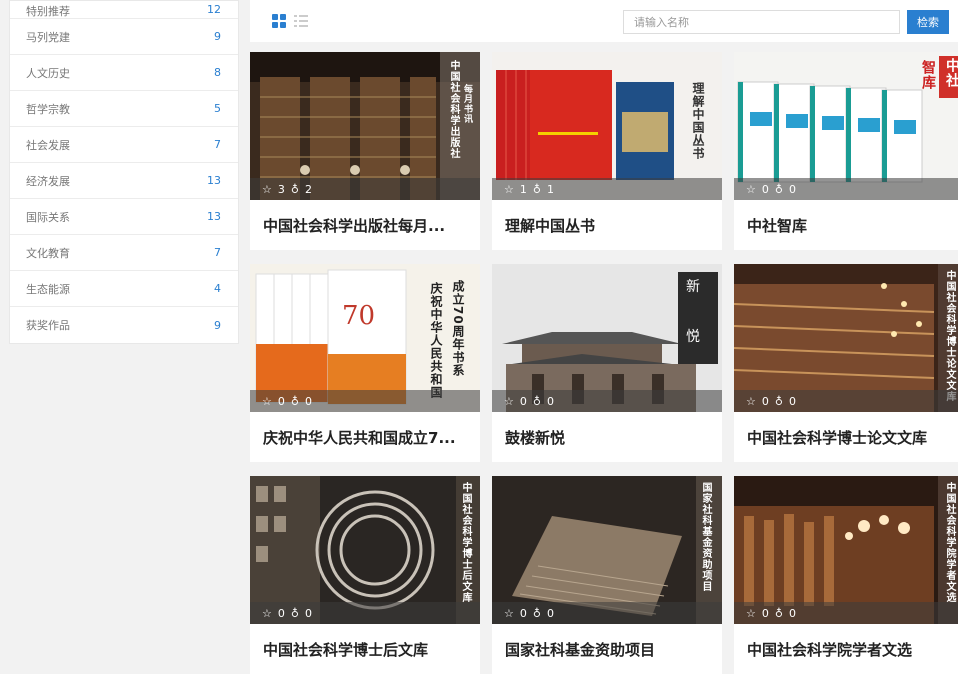 The height and width of the screenshot is (674, 958). What do you see at coordinates (365, 126) in the screenshot?
I see `card-cover-image: 中国社会科学出版社 每月书讯 ☆ 3 ♁ 2` at bounding box center [365, 126].